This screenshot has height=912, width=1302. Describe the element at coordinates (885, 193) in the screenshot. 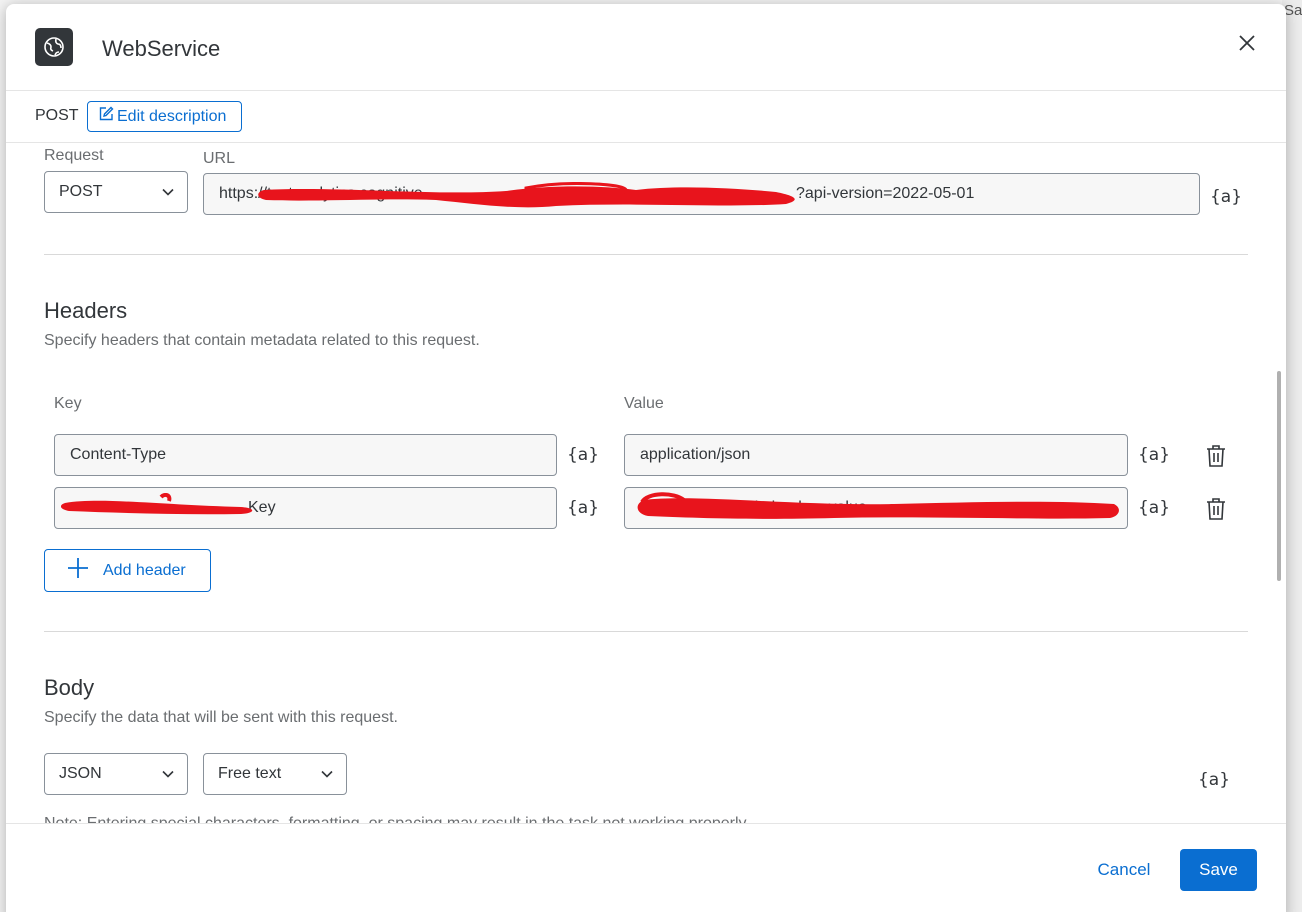

I see `url-suffix: ?api-version=2022-05-01` at that location.